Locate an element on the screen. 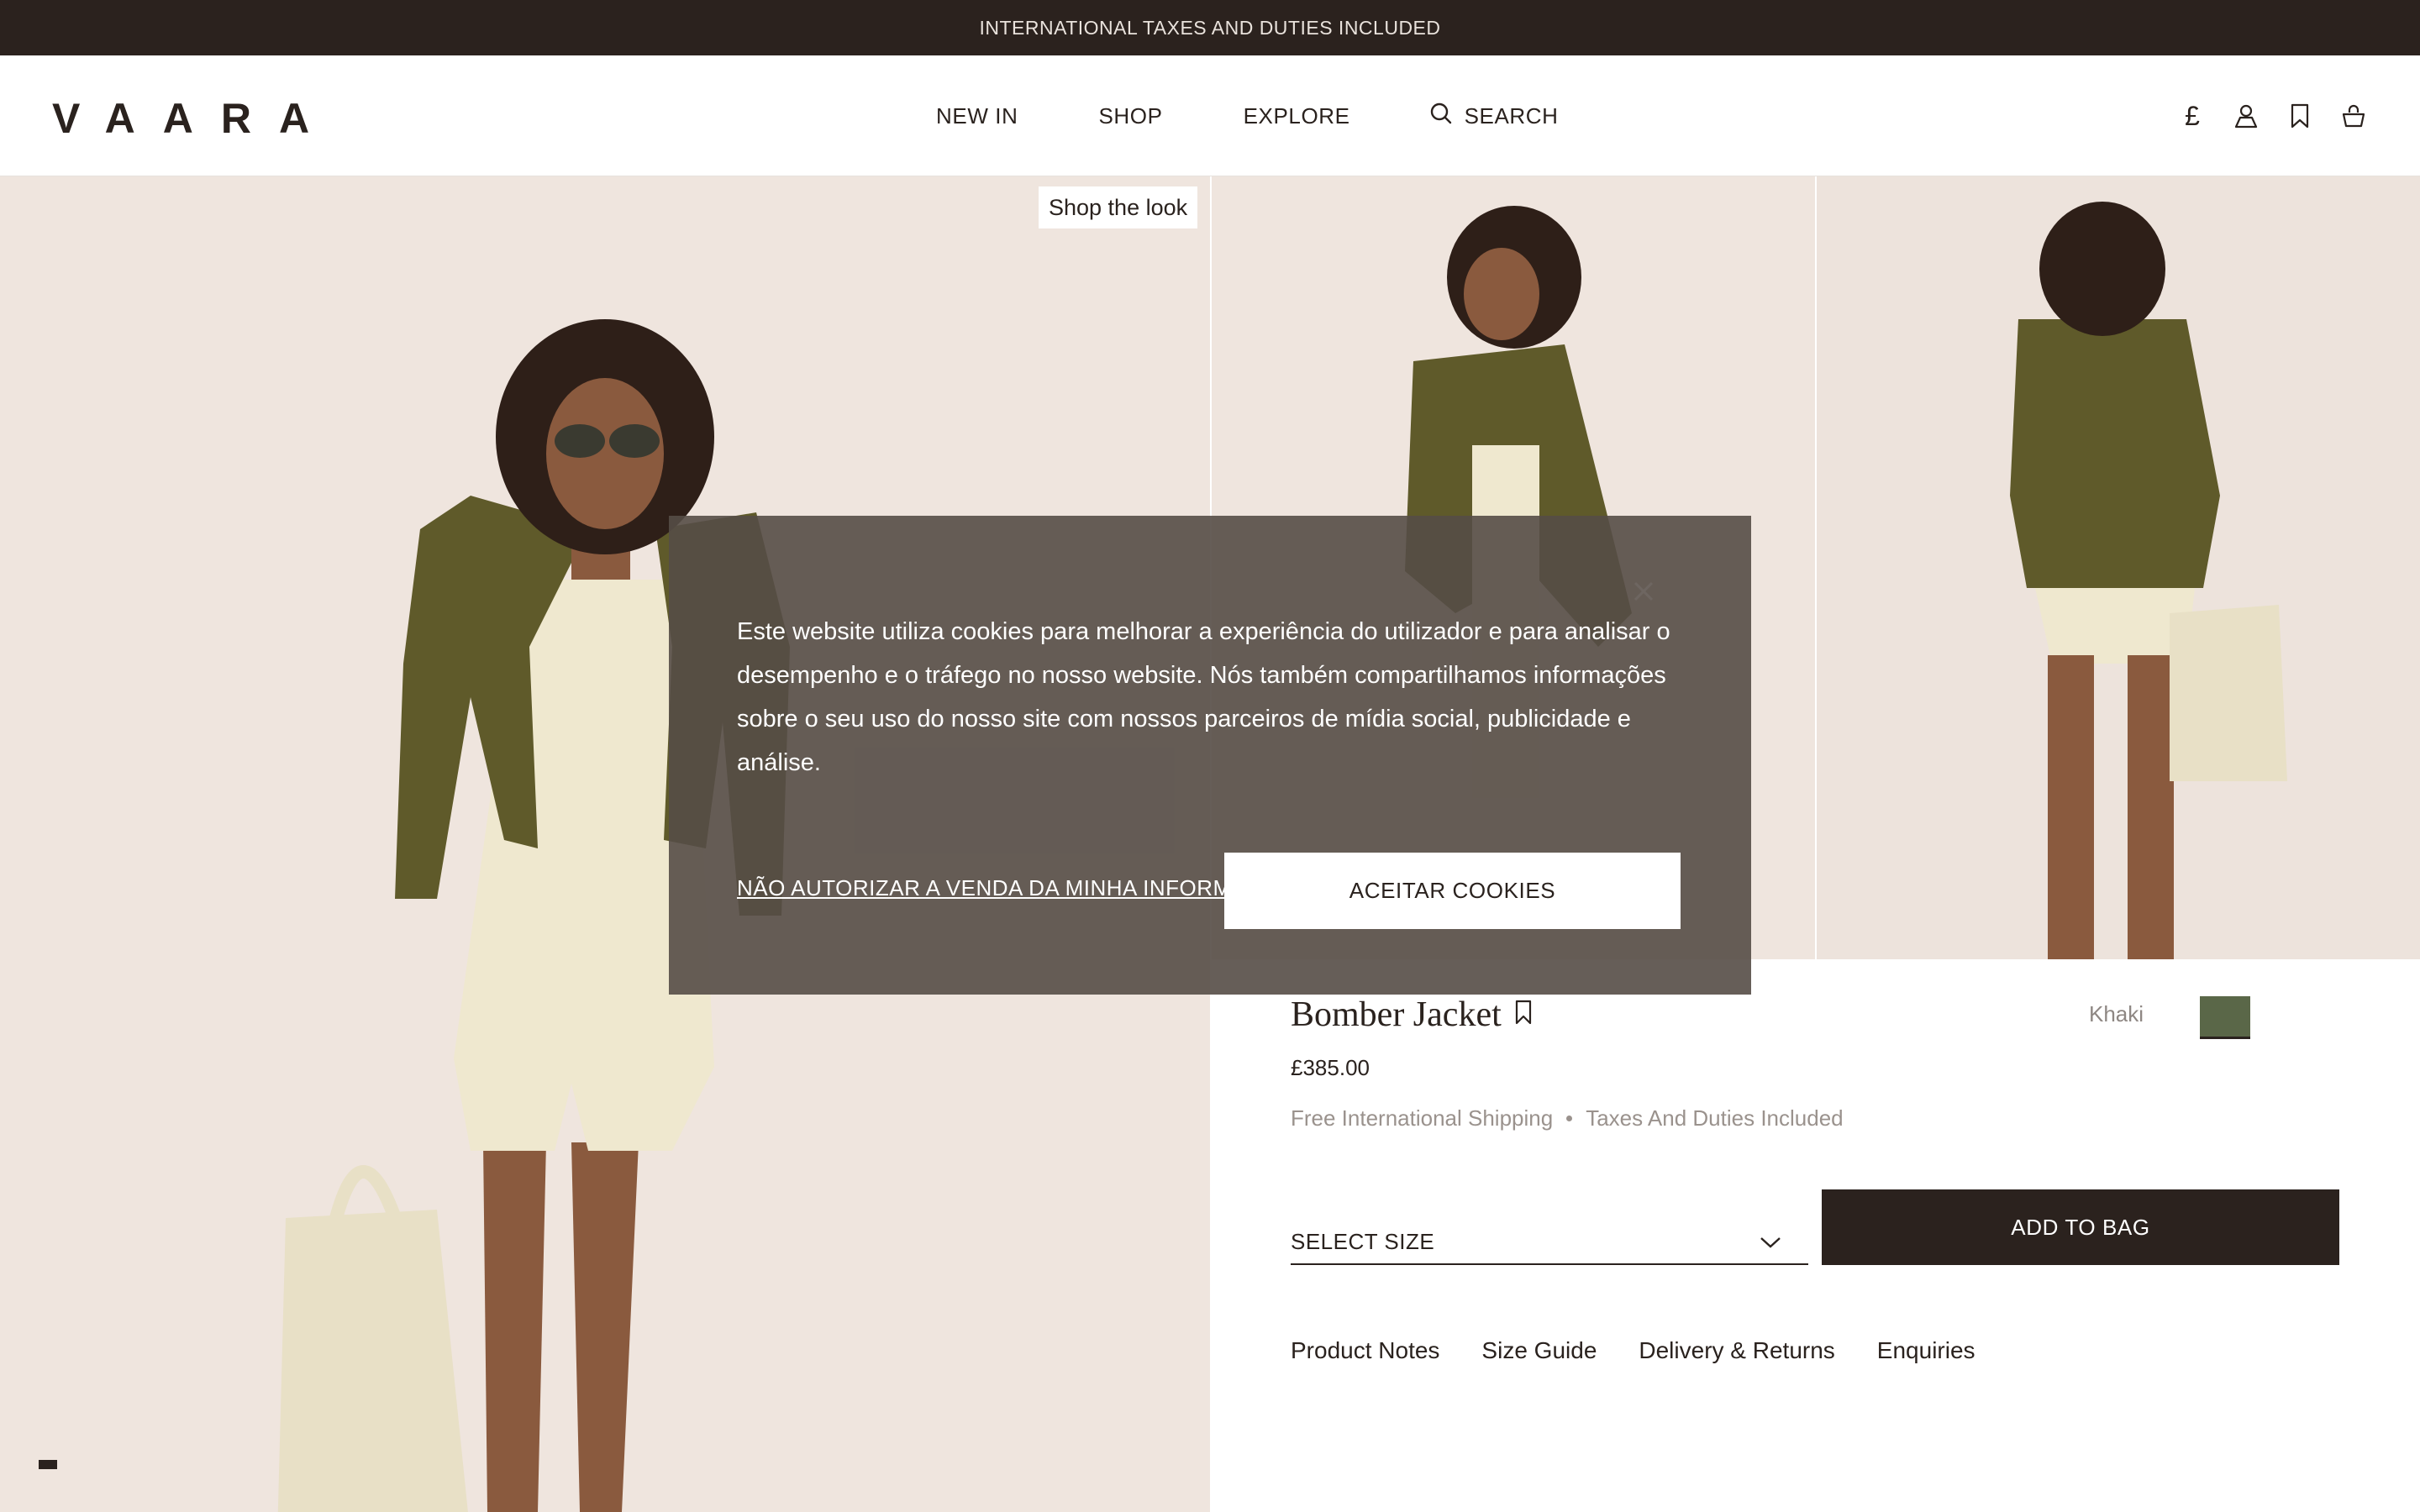  product-title: Bomber Jacket is located at coordinates (1396, 1014).